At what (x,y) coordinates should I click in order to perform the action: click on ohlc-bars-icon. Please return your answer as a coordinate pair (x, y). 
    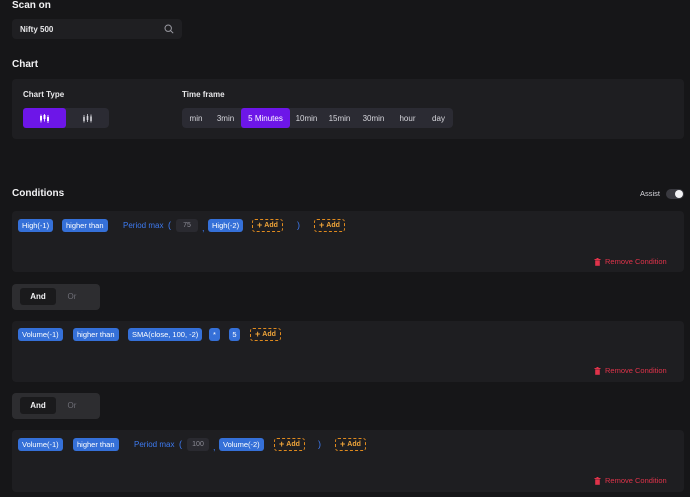
    Looking at the image, I should click on (87, 117).